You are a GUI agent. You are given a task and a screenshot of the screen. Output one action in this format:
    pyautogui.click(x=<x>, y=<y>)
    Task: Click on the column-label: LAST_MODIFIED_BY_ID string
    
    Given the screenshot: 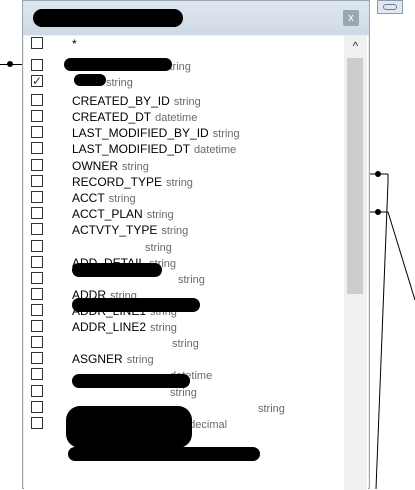 What is the action you would take?
    pyautogui.click(x=156, y=133)
    